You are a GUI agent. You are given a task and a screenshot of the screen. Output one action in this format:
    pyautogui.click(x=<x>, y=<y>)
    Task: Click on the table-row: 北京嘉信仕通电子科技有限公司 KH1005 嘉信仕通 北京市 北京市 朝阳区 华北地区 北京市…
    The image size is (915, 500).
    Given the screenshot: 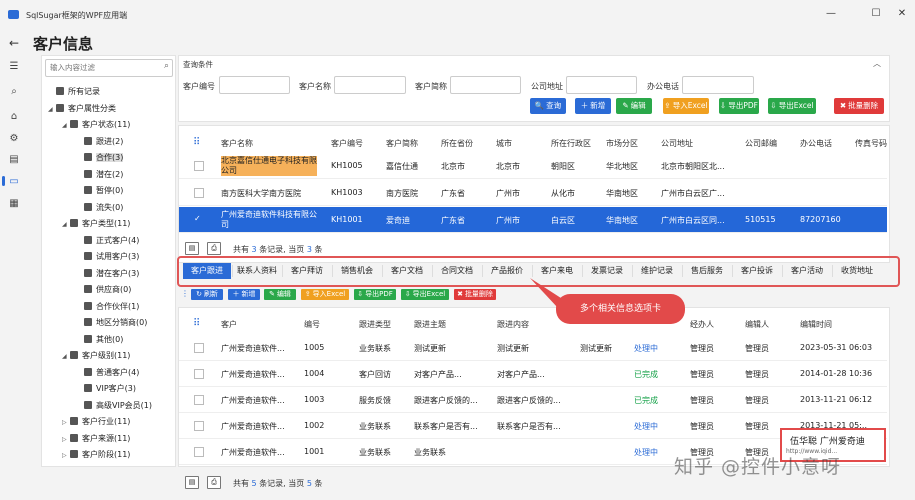 What is the action you would take?
    pyautogui.click(x=533, y=166)
    